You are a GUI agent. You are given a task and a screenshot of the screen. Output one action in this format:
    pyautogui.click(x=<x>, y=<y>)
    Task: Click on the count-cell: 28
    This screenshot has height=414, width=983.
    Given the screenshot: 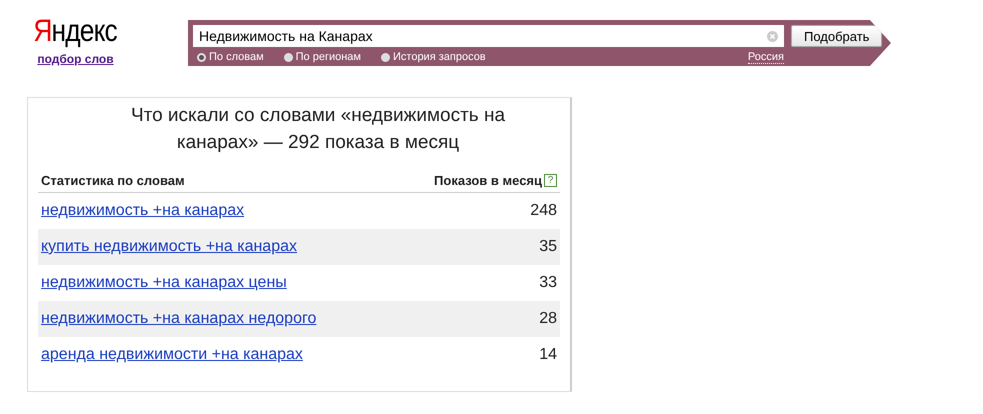 What is the action you would take?
    pyautogui.click(x=548, y=319)
    